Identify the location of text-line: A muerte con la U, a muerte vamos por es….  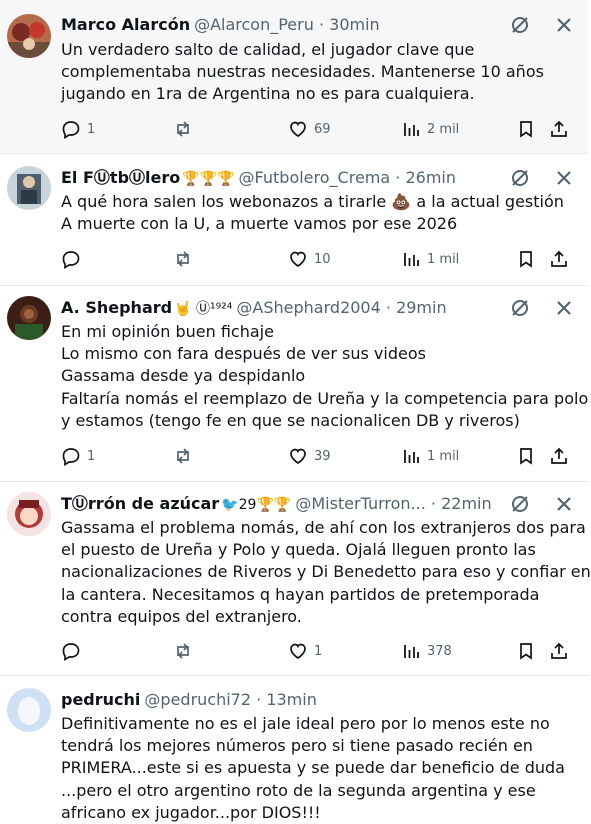
(259, 224).